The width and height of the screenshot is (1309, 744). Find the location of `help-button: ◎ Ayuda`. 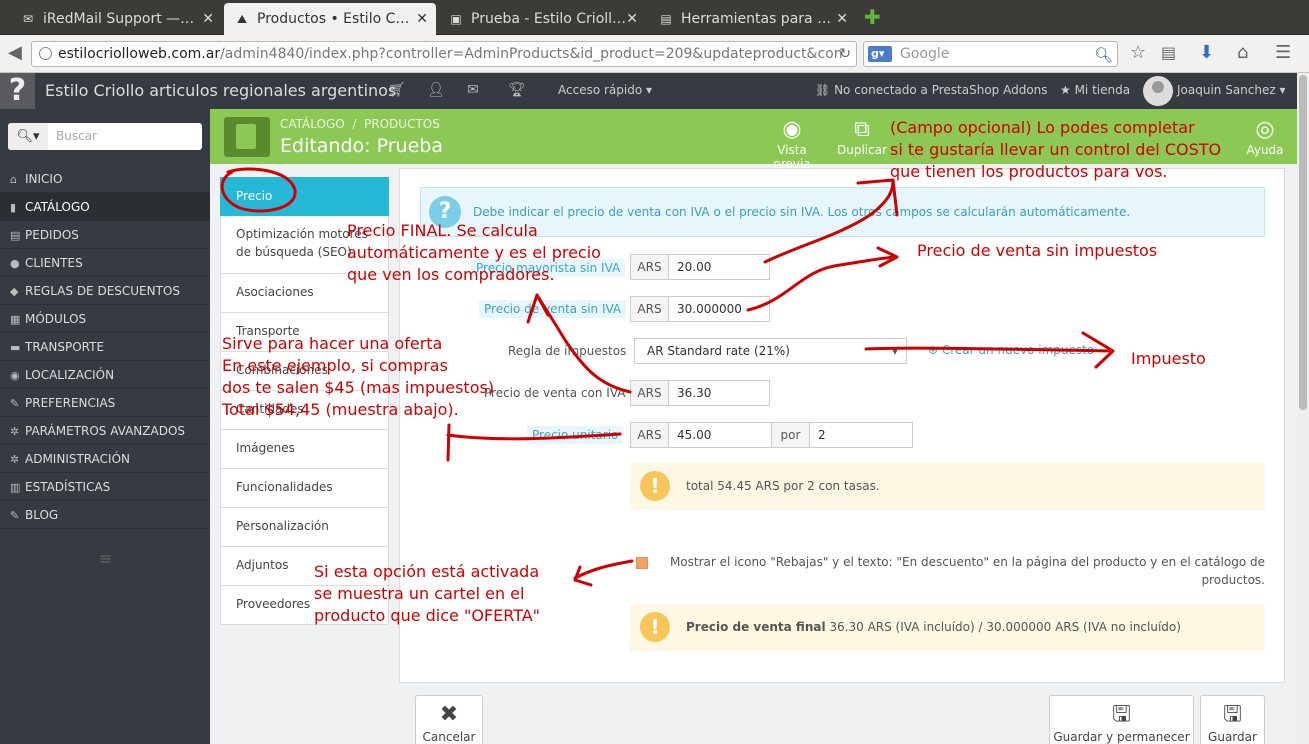

help-button: ◎ Ayuda is located at coordinates (1265, 137).